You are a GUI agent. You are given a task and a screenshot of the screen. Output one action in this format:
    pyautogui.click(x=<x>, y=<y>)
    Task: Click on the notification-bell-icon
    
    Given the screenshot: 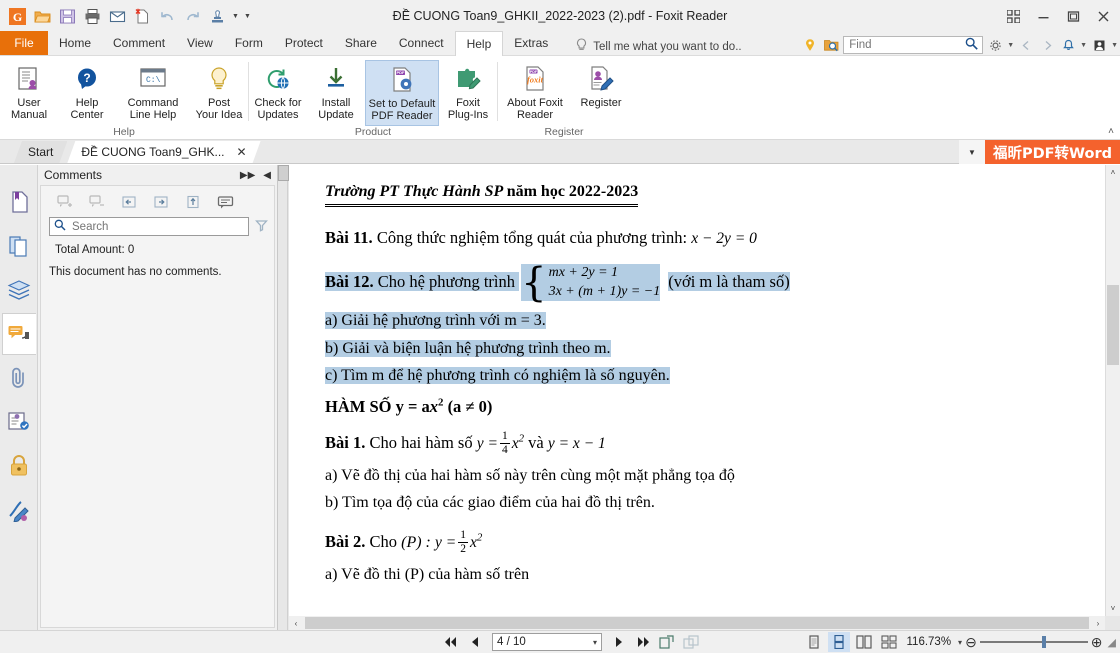 What is the action you would take?
    pyautogui.click(x=1068, y=45)
    